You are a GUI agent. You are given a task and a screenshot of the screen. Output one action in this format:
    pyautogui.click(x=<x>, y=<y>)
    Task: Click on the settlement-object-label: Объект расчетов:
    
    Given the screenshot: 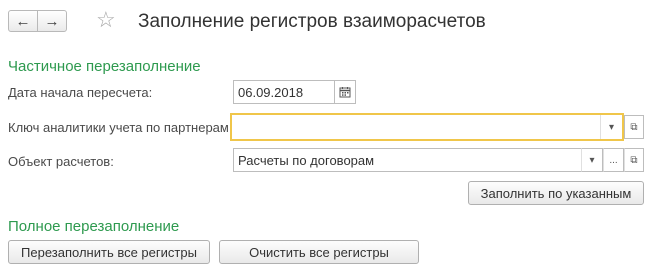 What is the action you would take?
    pyautogui.click(x=61, y=161)
    